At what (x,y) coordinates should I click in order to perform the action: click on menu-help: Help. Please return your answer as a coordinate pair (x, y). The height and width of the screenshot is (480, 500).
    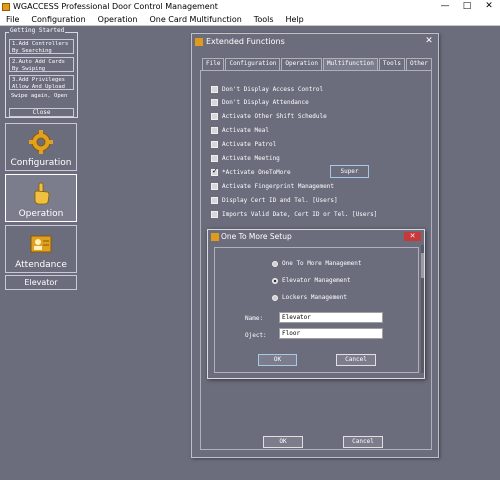
    Looking at the image, I should click on (295, 19).